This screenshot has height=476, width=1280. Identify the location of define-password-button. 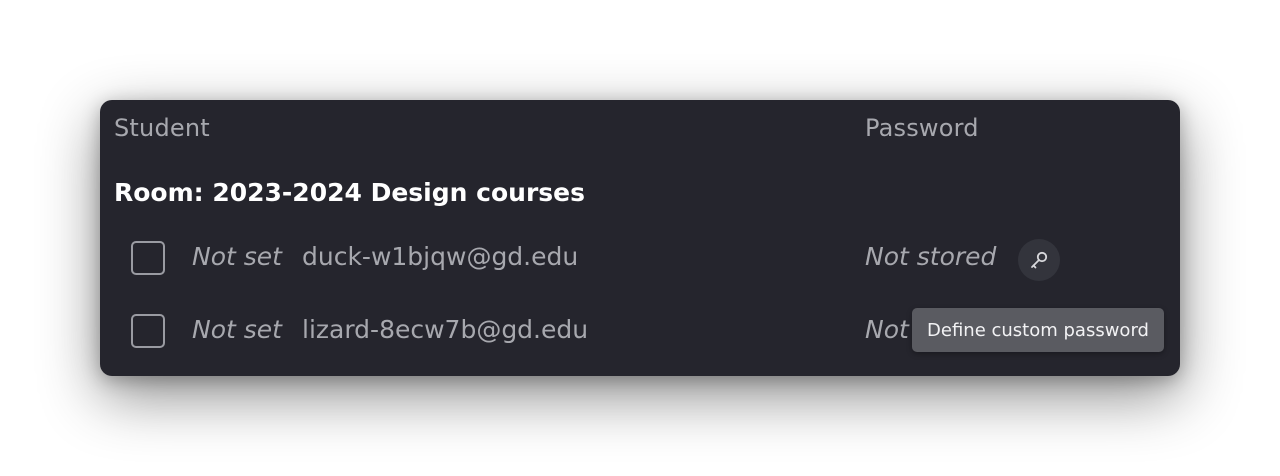
(1039, 260).